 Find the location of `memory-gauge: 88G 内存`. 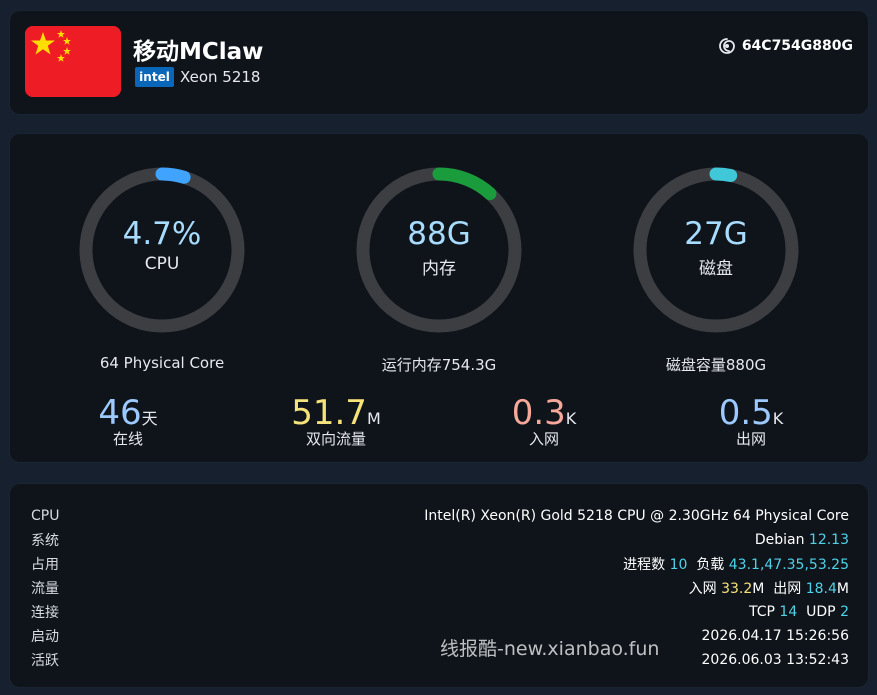

memory-gauge: 88G 内存 is located at coordinates (439, 250).